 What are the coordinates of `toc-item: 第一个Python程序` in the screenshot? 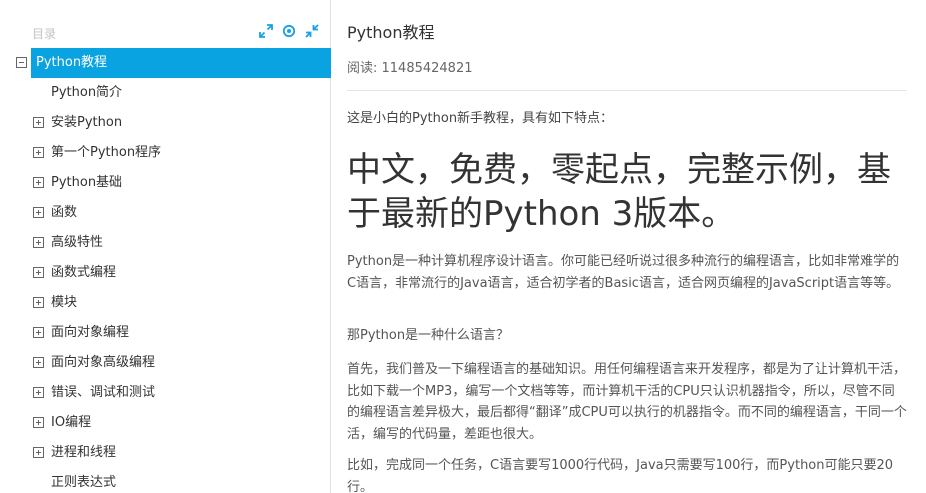 It's located at (165, 153).